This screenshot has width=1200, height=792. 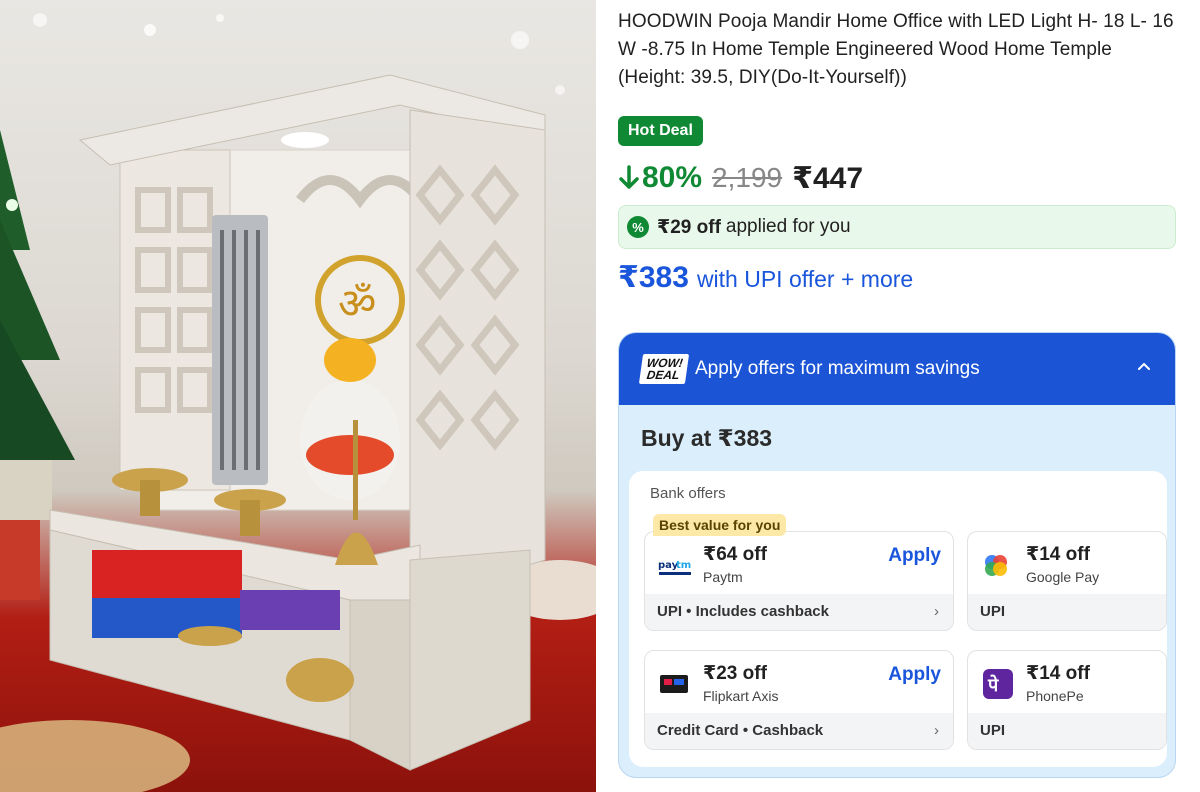 What do you see at coordinates (1063, 577) in the screenshot?
I see `offer-provider: Google Pay` at bounding box center [1063, 577].